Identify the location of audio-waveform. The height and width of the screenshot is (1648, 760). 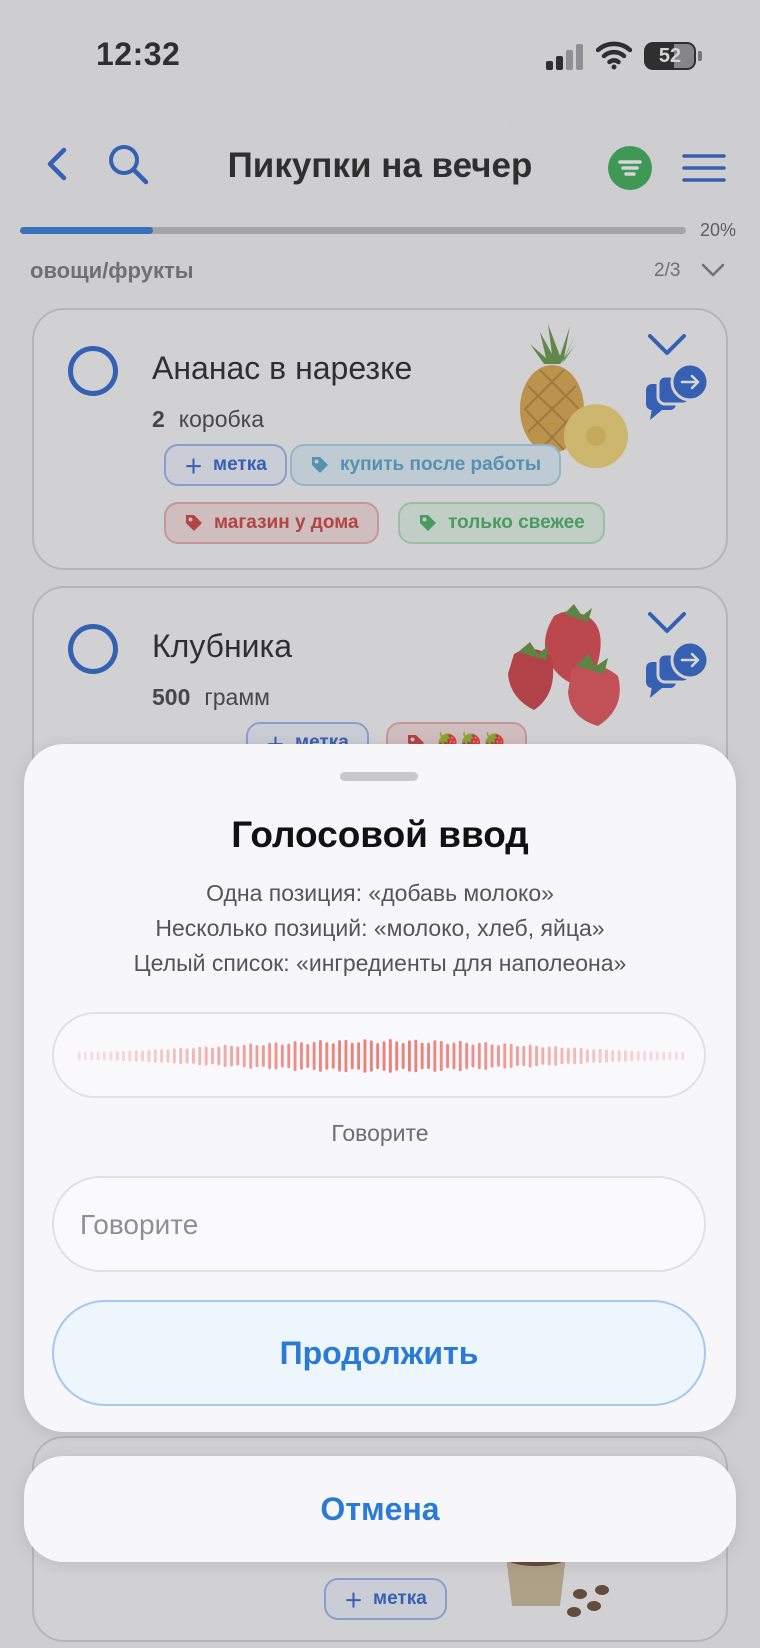
(379, 1055).